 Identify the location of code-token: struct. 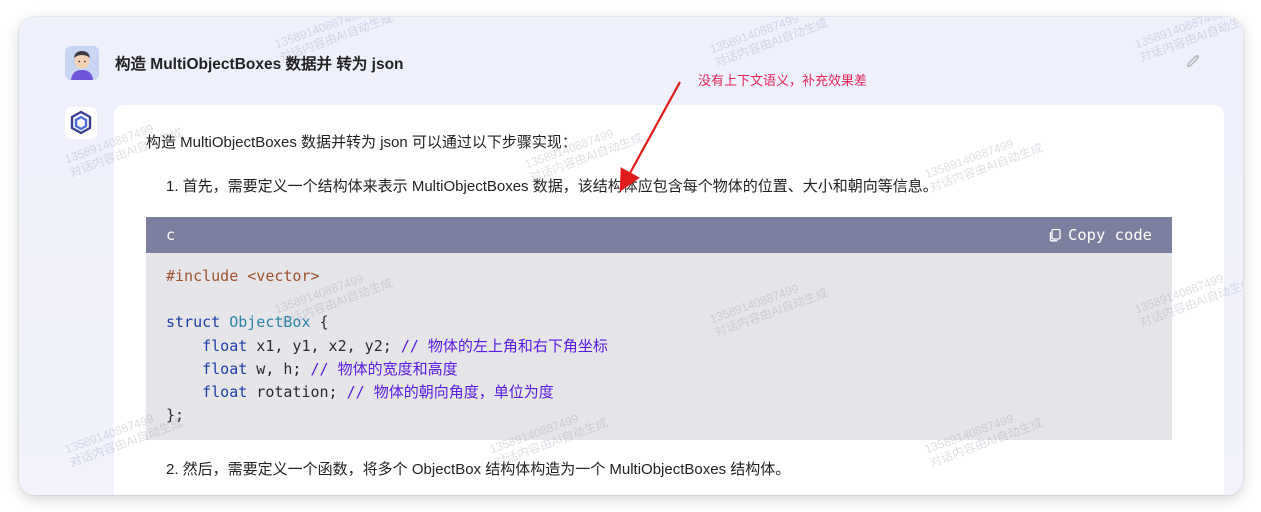
(198, 322).